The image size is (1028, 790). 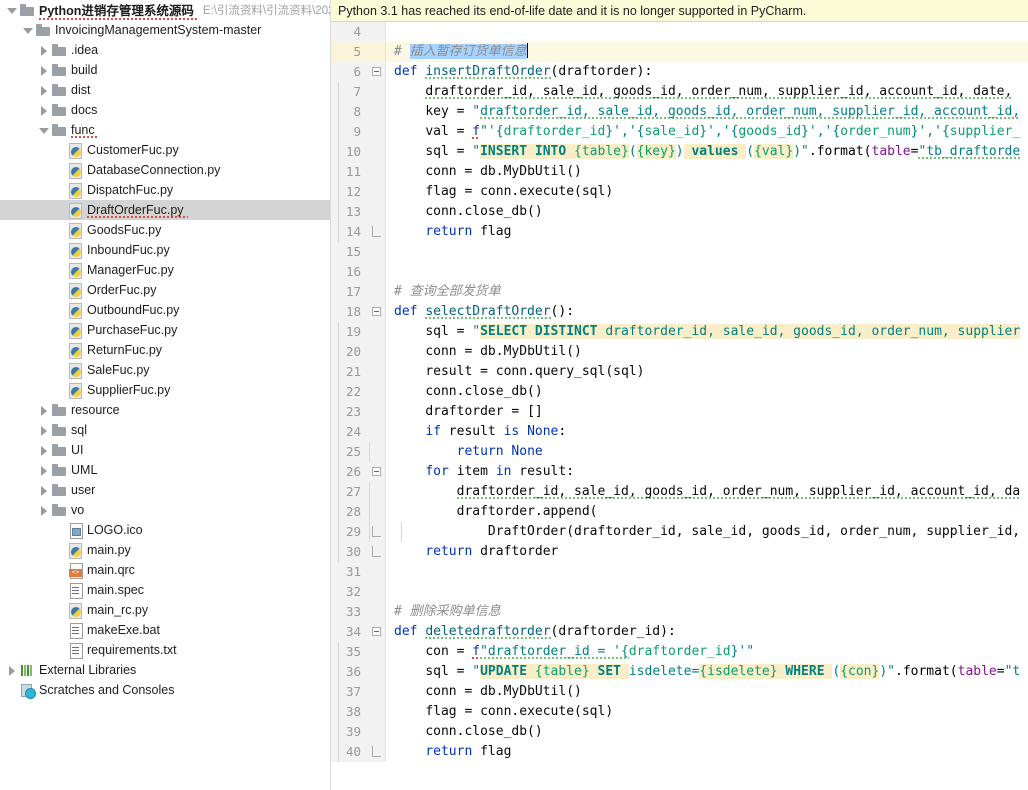 I want to click on code-line: 31, so click(x=679, y=572).